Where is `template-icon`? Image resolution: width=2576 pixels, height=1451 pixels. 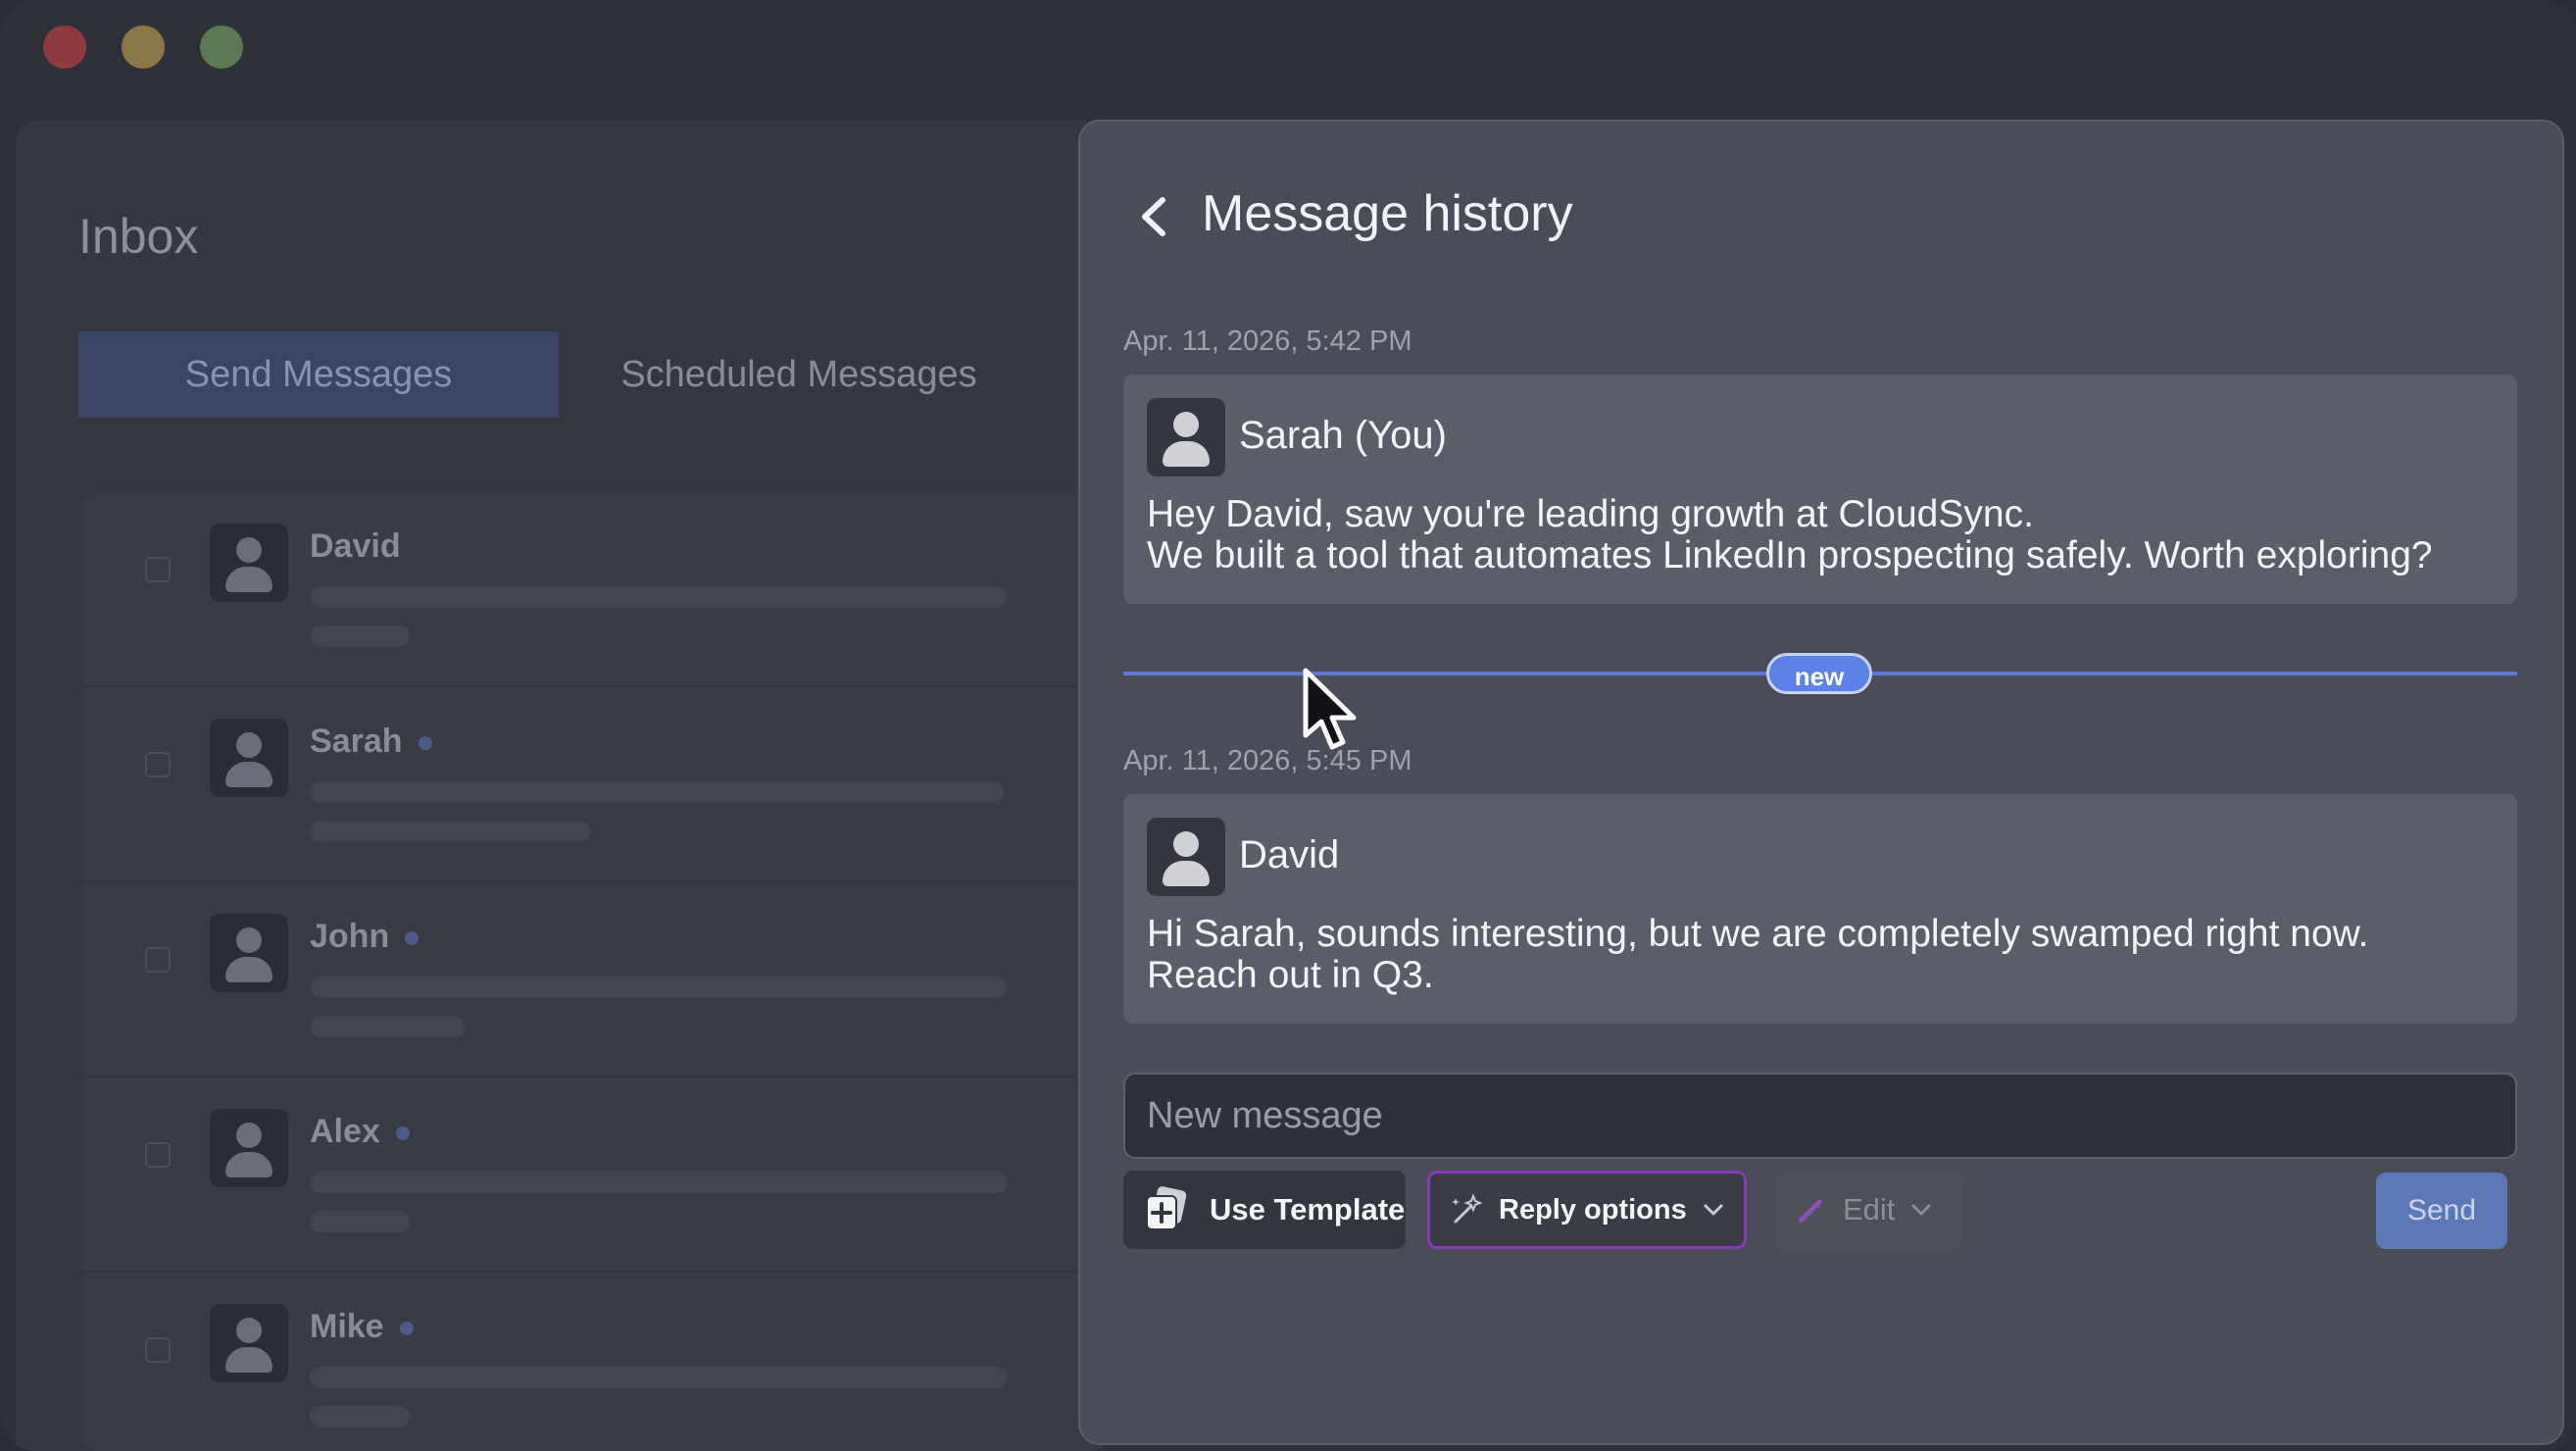 template-icon is located at coordinates (1166, 1208).